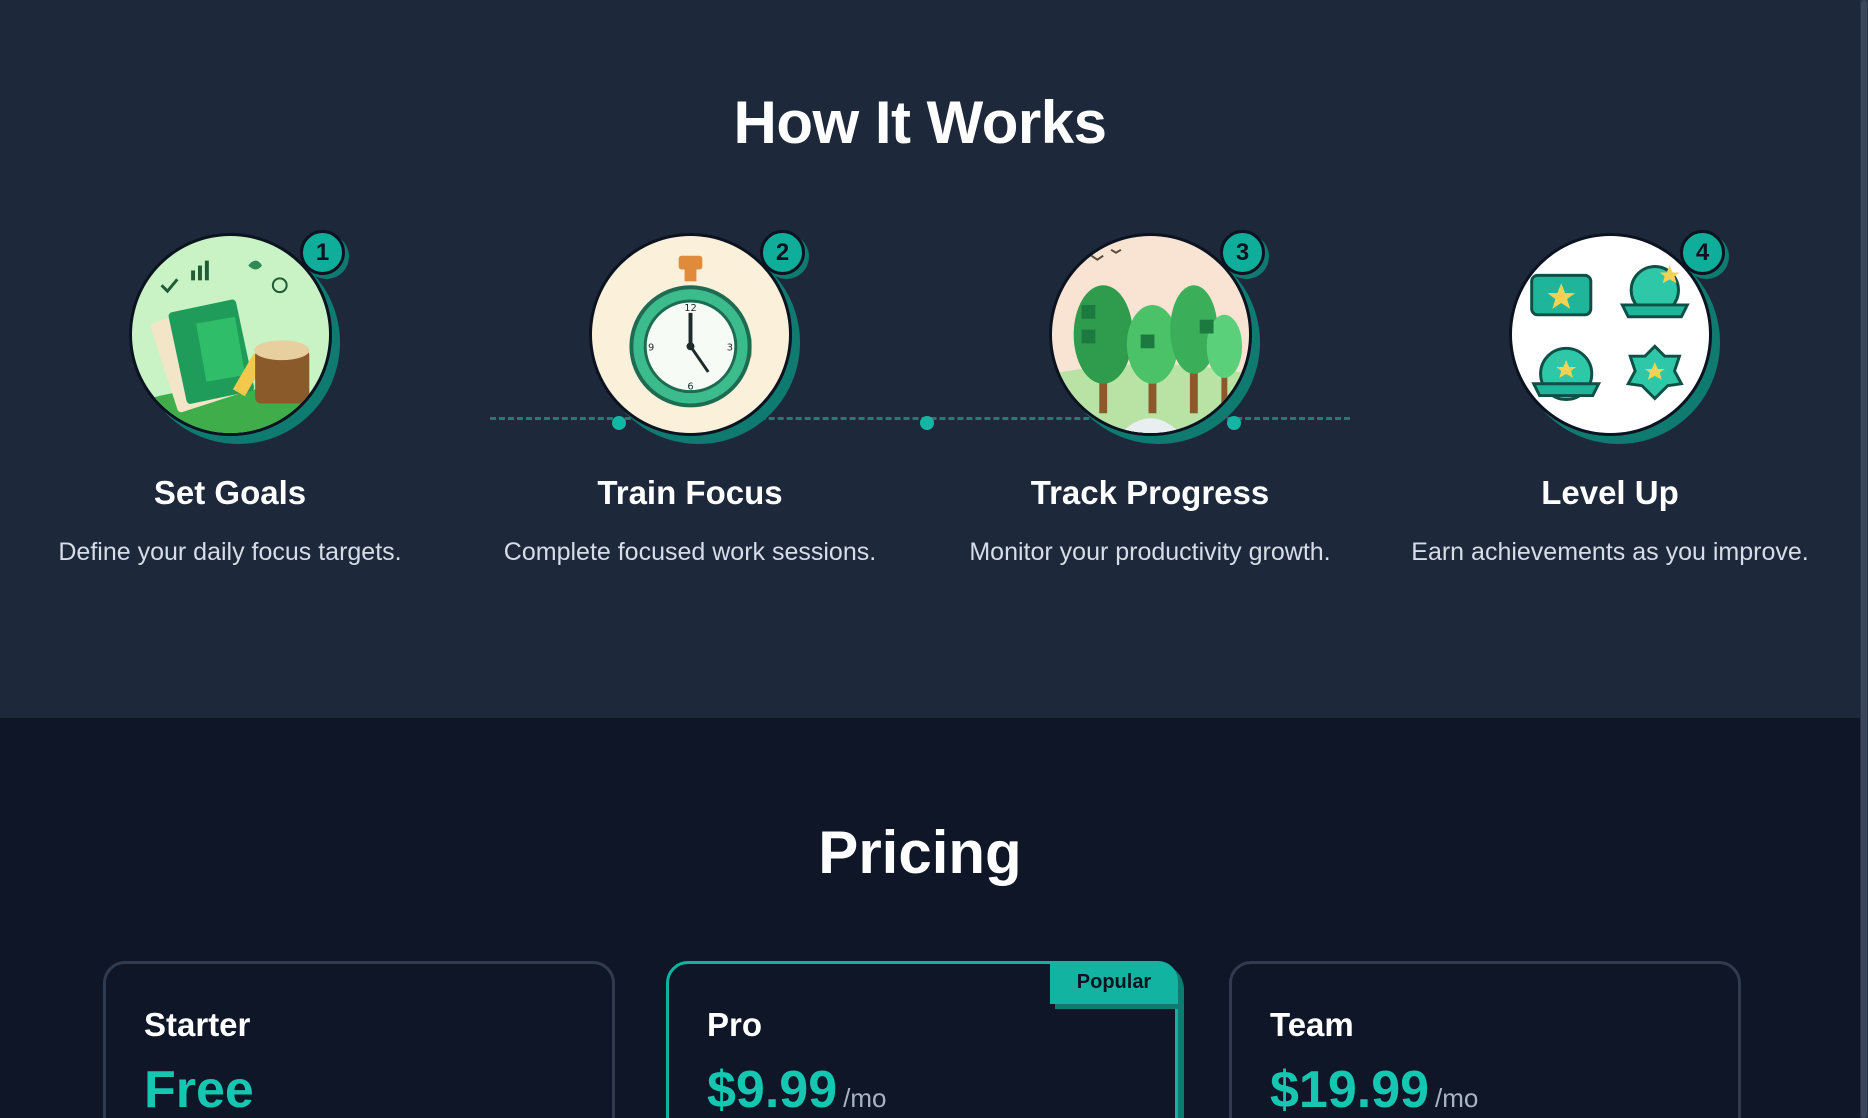 The image size is (1868, 1118). Describe the element at coordinates (772, 1089) in the screenshot. I see `price-amount: $9.99` at that location.